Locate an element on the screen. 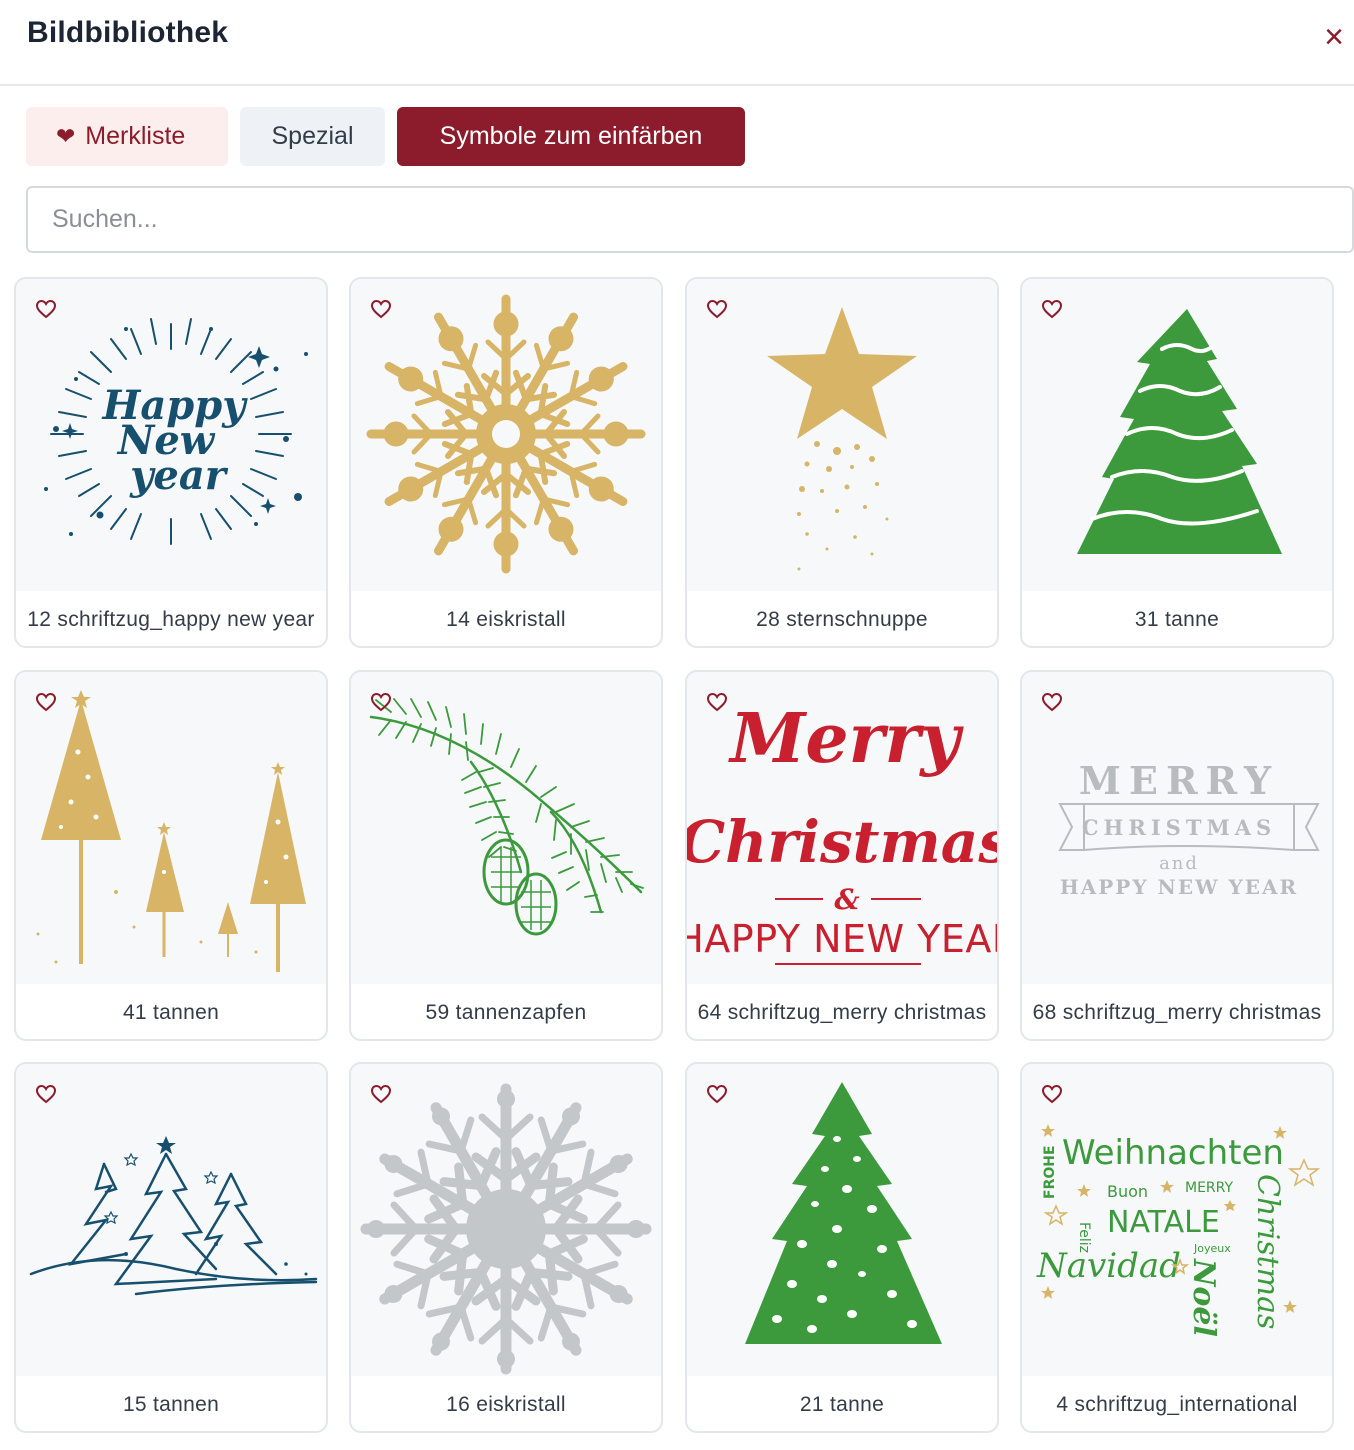 The width and height of the screenshot is (1354, 1450). tab-symbole-zum-einfaerben: Symbole zum einfärben is located at coordinates (571, 136).